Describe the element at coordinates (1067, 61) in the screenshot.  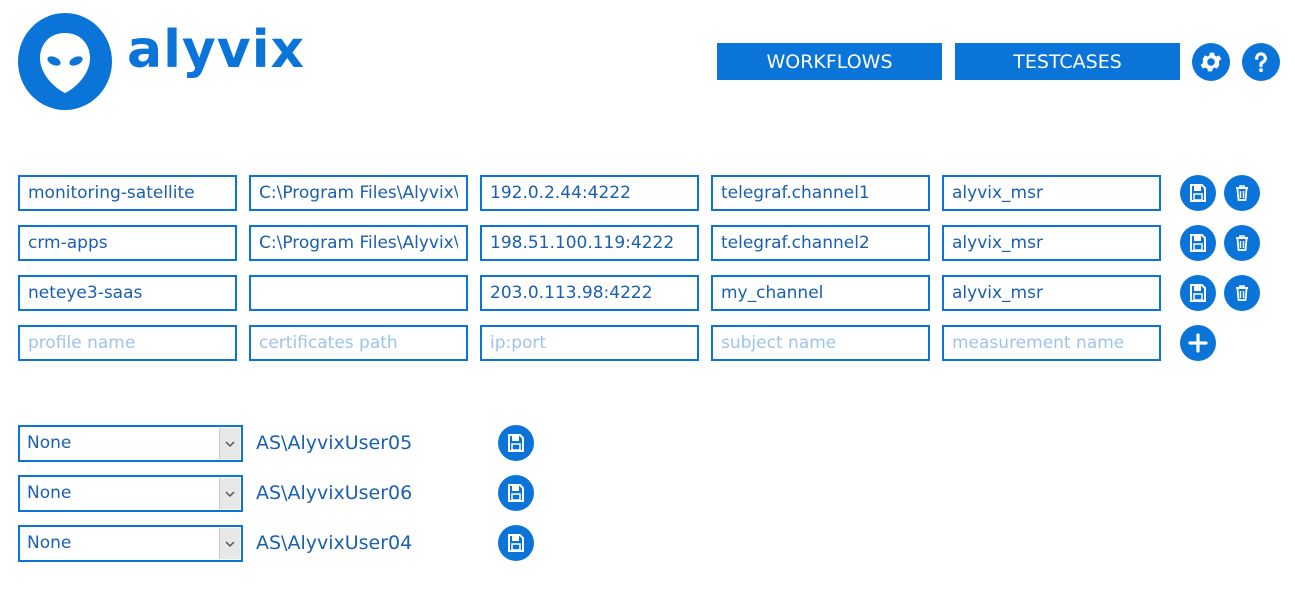
I see `testcases-button: TESTCASES` at that location.